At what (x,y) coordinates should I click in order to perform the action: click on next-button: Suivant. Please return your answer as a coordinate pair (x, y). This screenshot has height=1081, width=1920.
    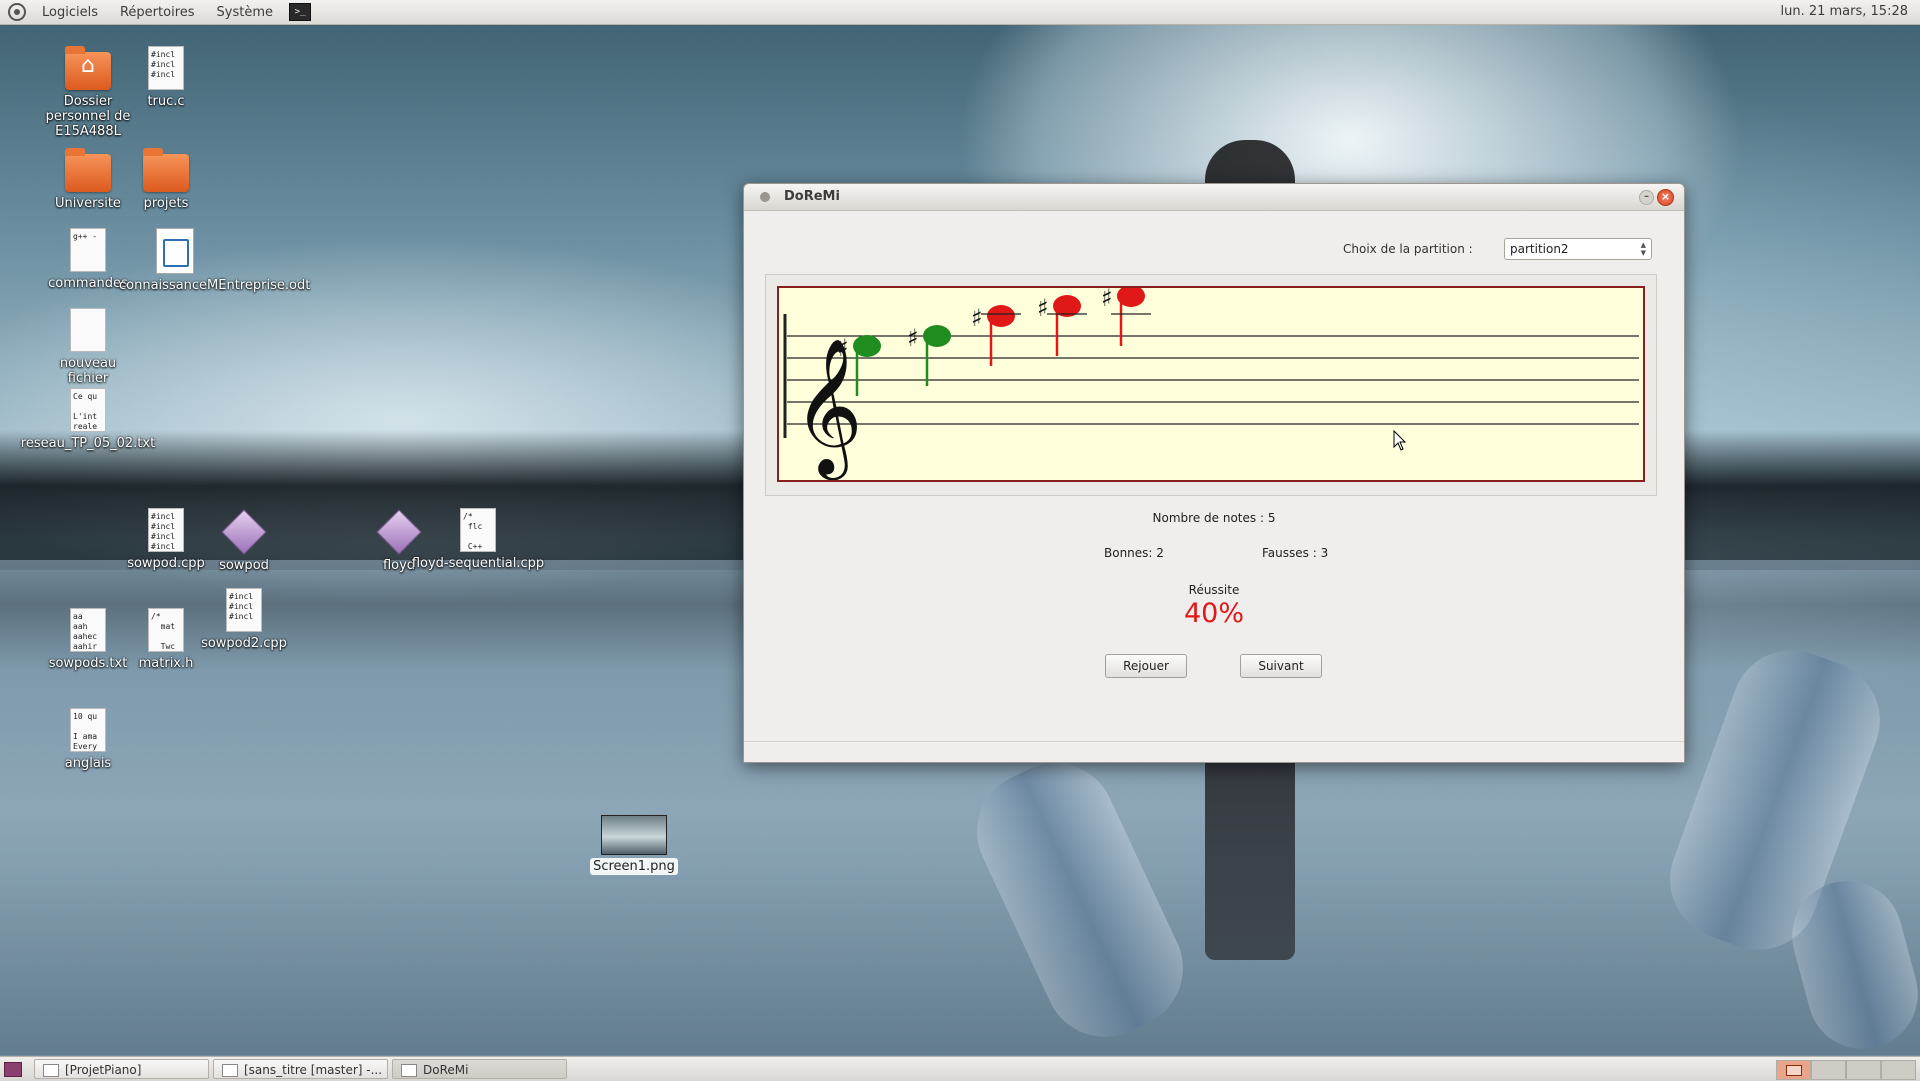
    Looking at the image, I should click on (1281, 666).